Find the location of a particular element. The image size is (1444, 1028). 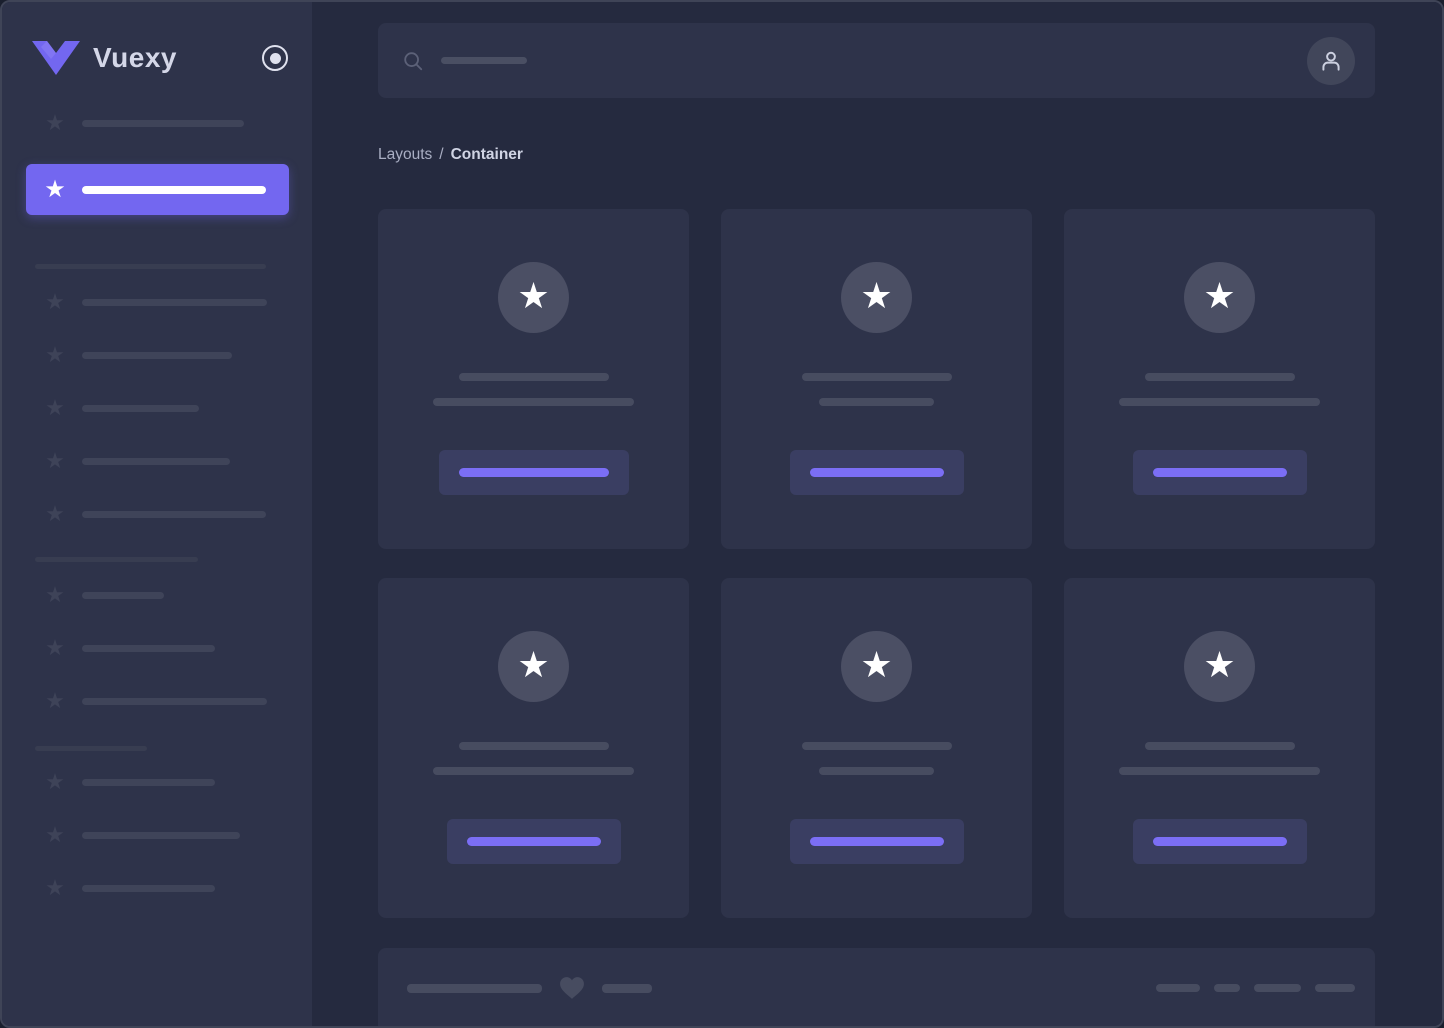

search-bar is located at coordinates (876, 60).